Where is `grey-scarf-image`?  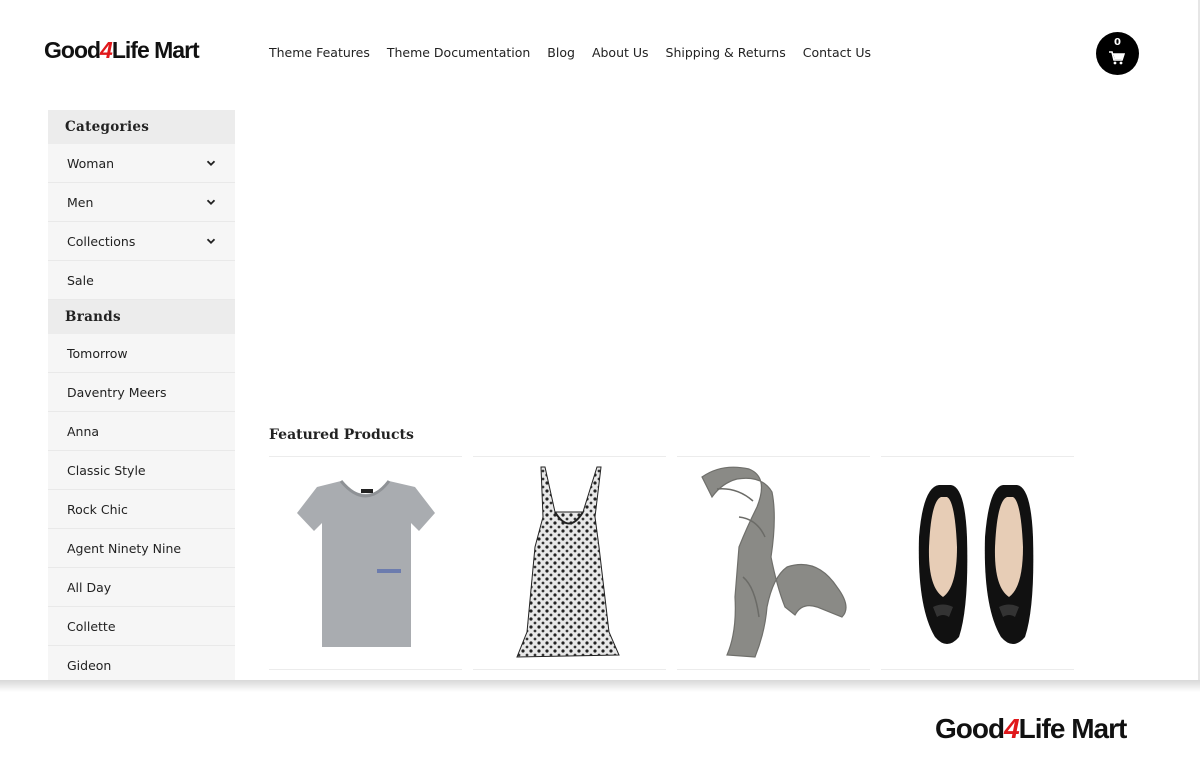 grey-scarf-image is located at coordinates (773, 563).